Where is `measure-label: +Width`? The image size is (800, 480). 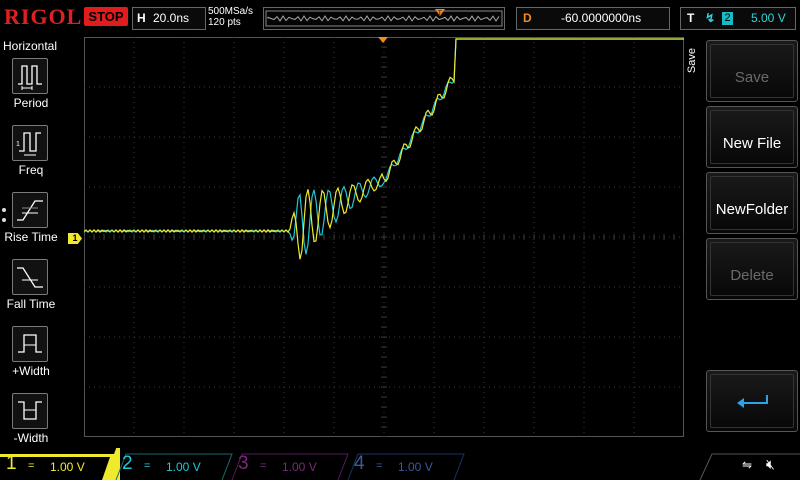 measure-label: +Width is located at coordinates (31, 371).